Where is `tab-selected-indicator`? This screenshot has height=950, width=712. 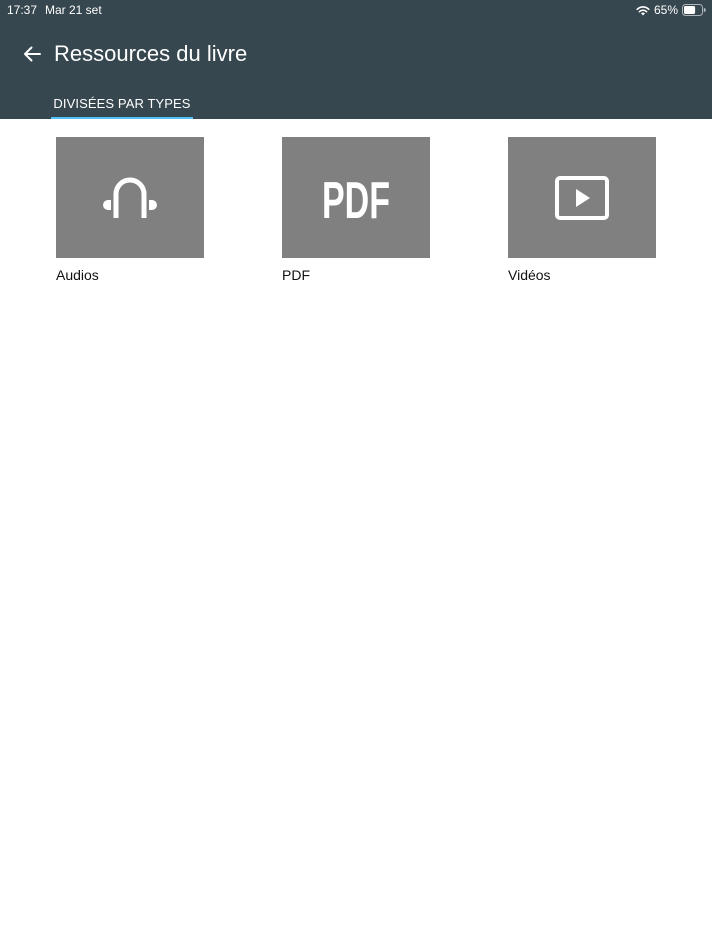 tab-selected-indicator is located at coordinates (122, 118).